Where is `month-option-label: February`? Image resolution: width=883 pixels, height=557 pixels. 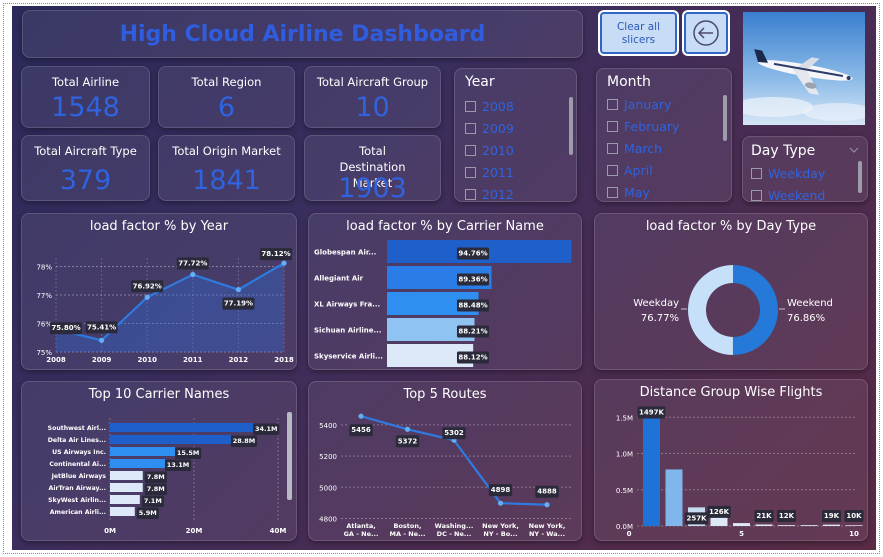
month-option-label: February is located at coordinates (652, 126).